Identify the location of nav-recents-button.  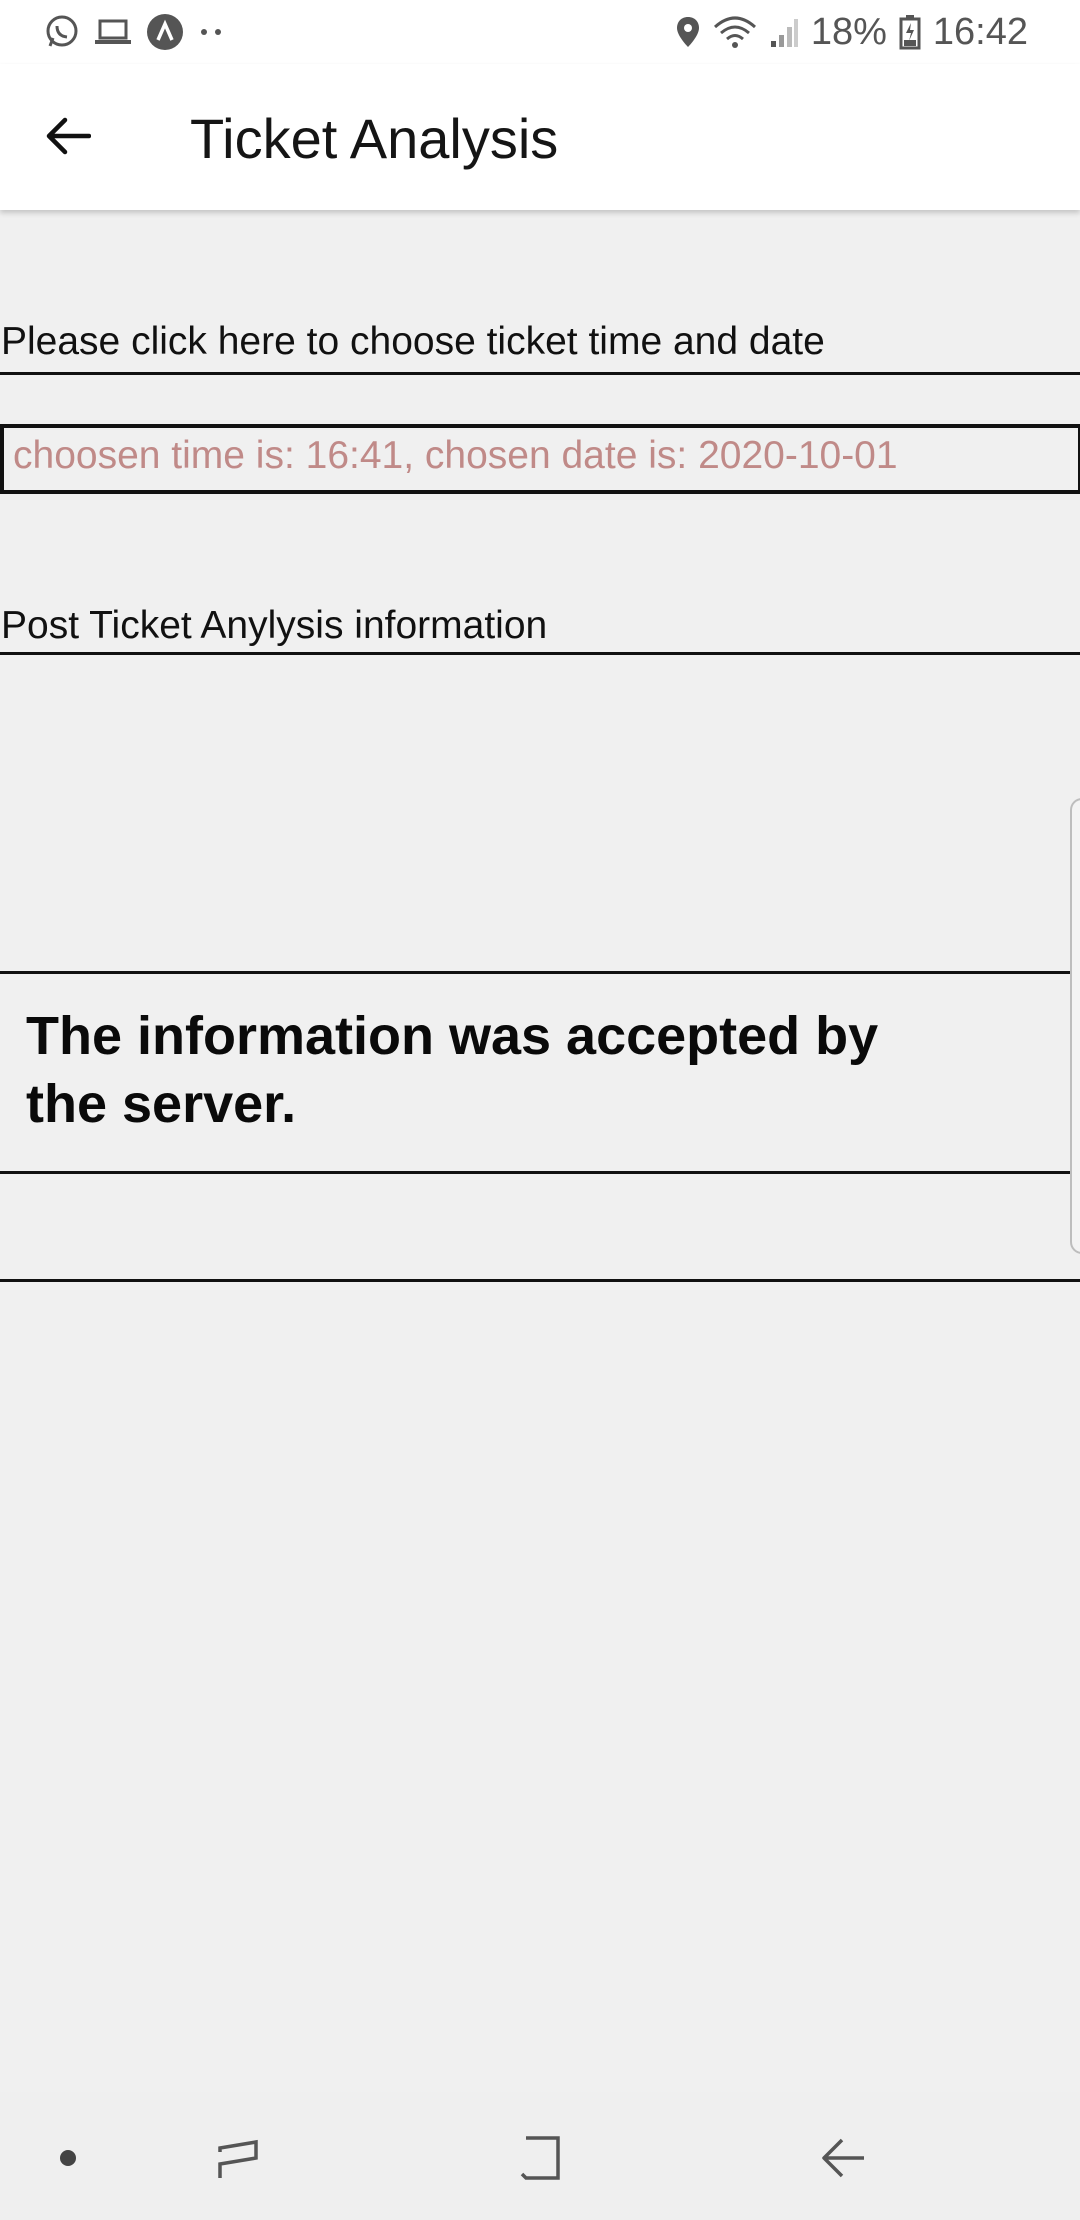
(238, 2158).